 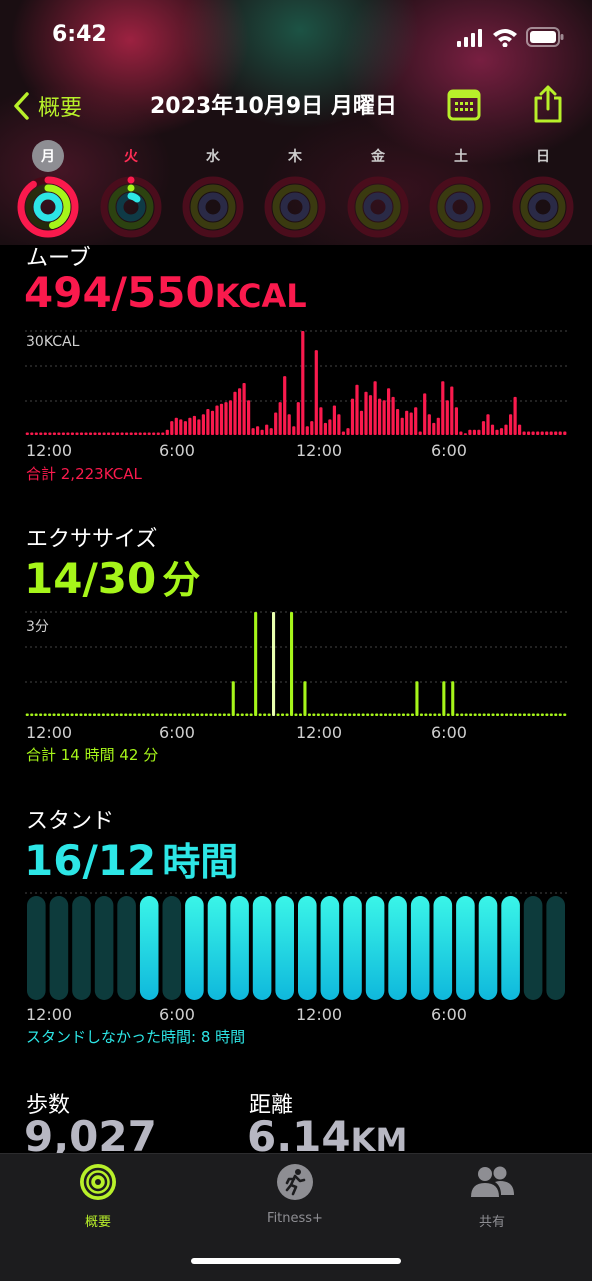 I want to click on activity-rings-thu, so click(x=295, y=207).